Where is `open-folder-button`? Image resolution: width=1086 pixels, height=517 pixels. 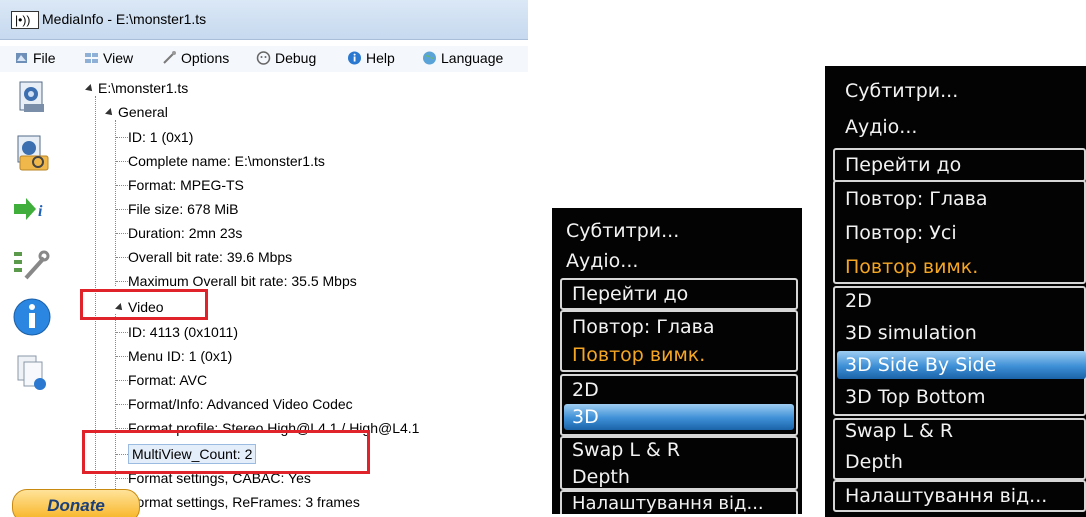 open-folder-button is located at coordinates (32, 153).